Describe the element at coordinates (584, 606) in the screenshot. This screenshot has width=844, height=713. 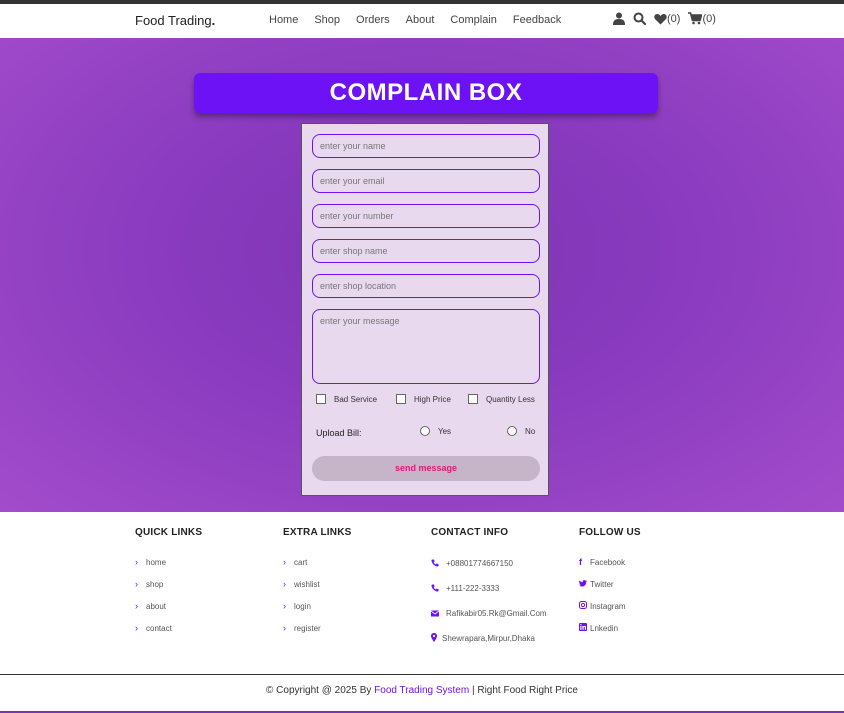
I see `instagram-icon` at that location.